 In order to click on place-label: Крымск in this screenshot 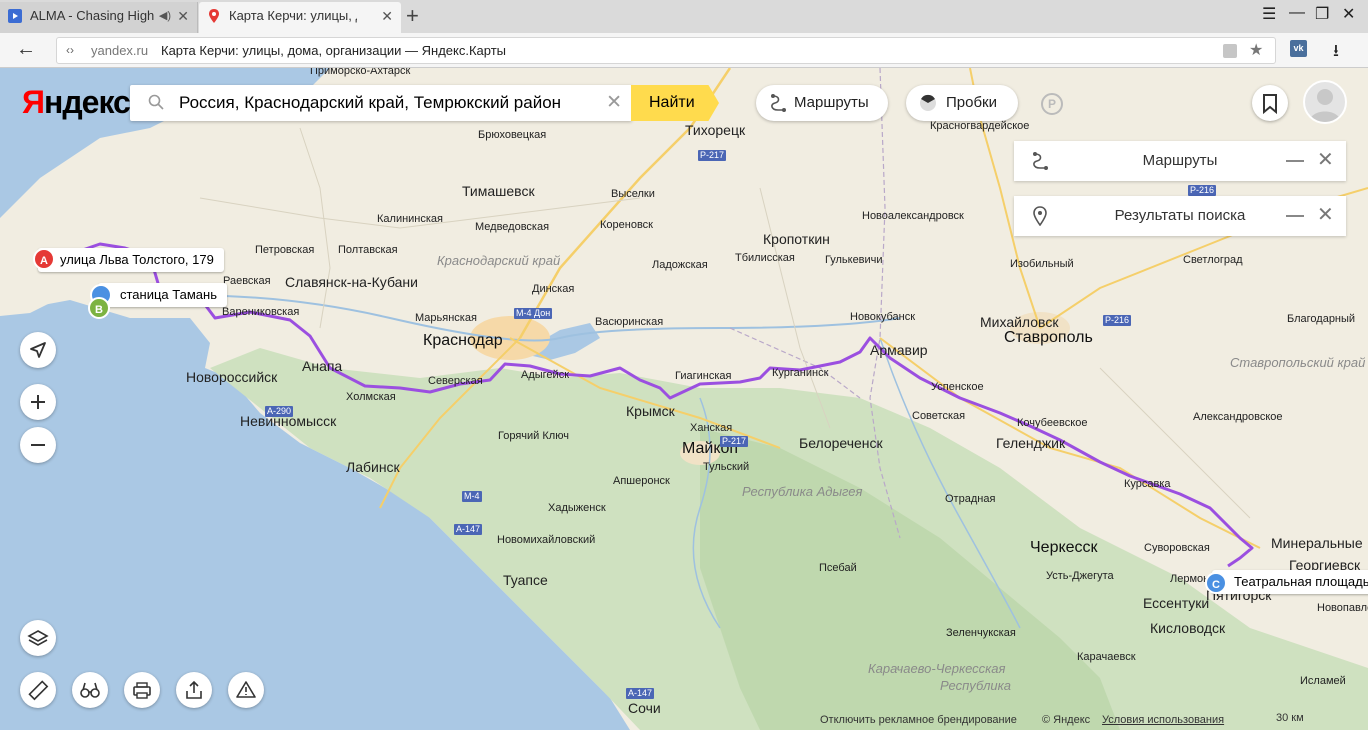, I will do `click(650, 411)`.